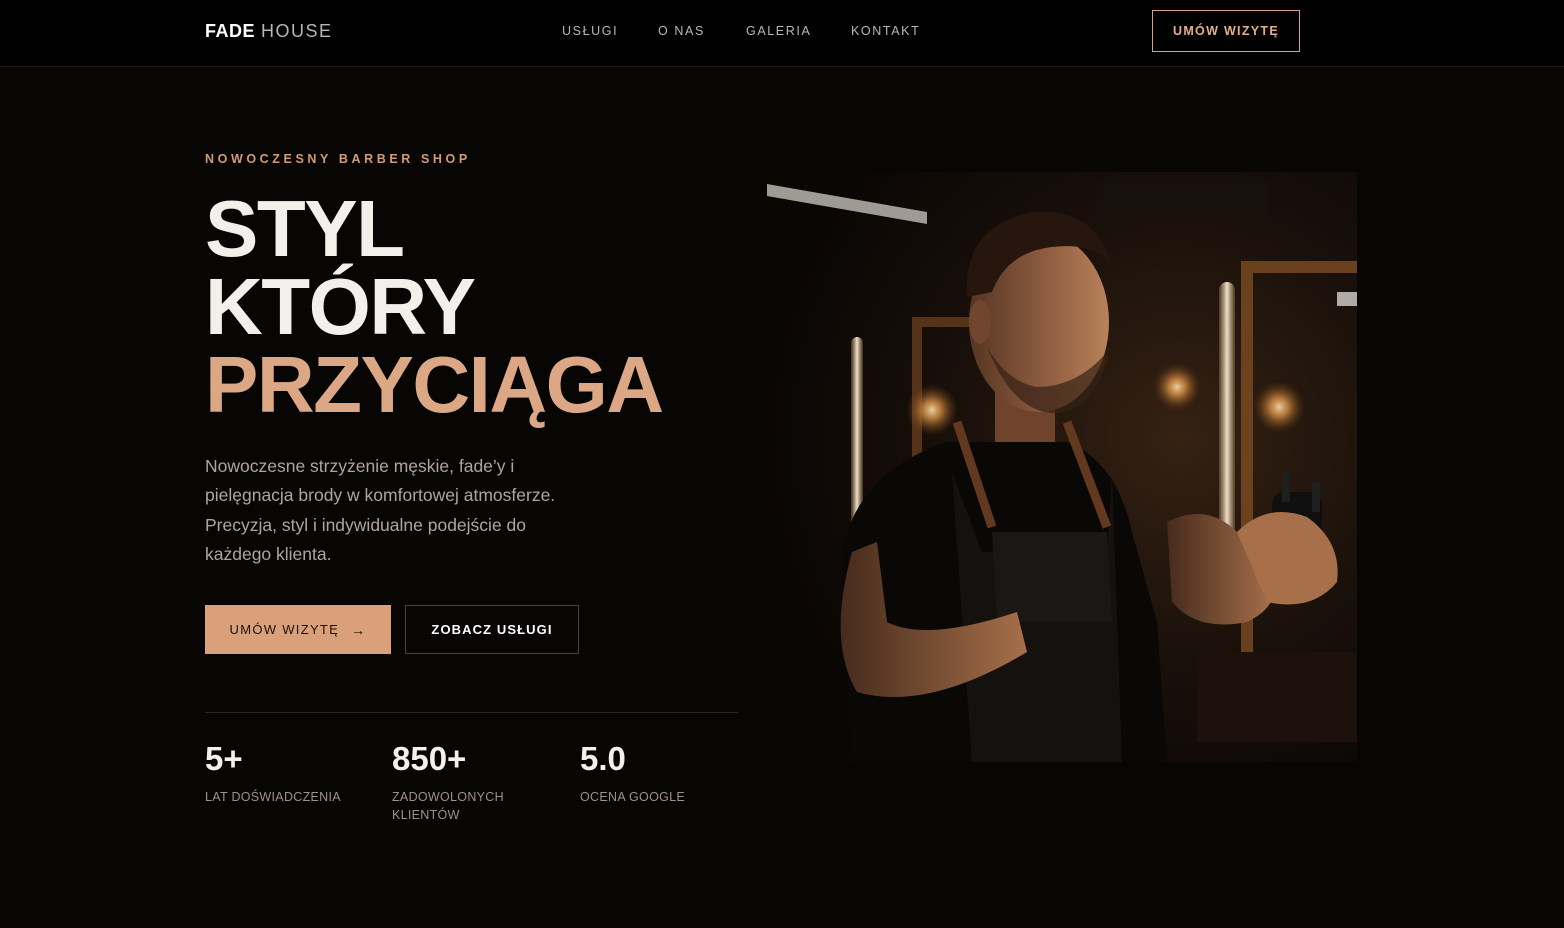  Describe the element at coordinates (462, 782) in the screenshot. I see `stat-clients: 850+ ZADOWOLONYCH KLIENTÓW` at that location.